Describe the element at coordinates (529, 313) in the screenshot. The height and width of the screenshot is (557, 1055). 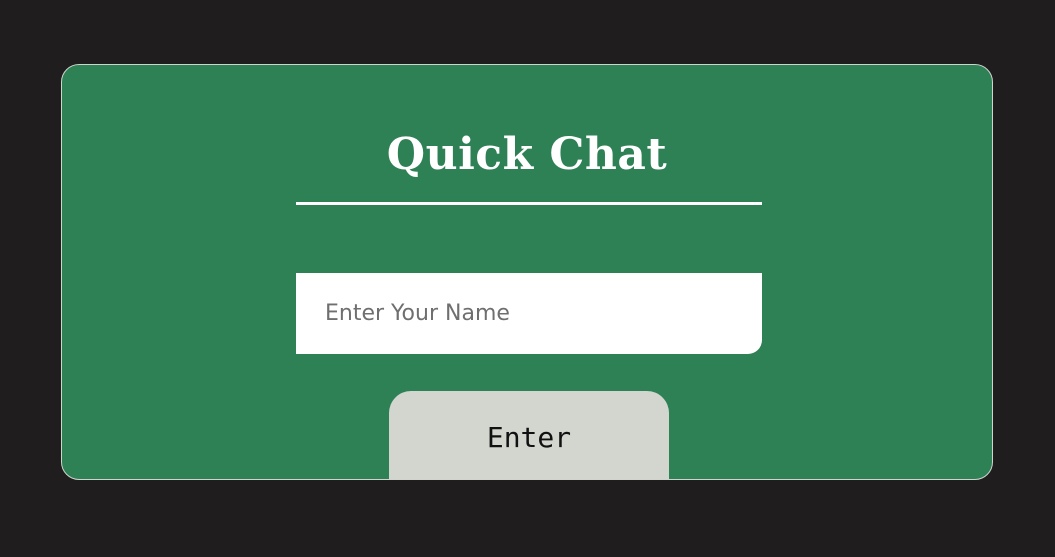
I see `name-input` at that location.